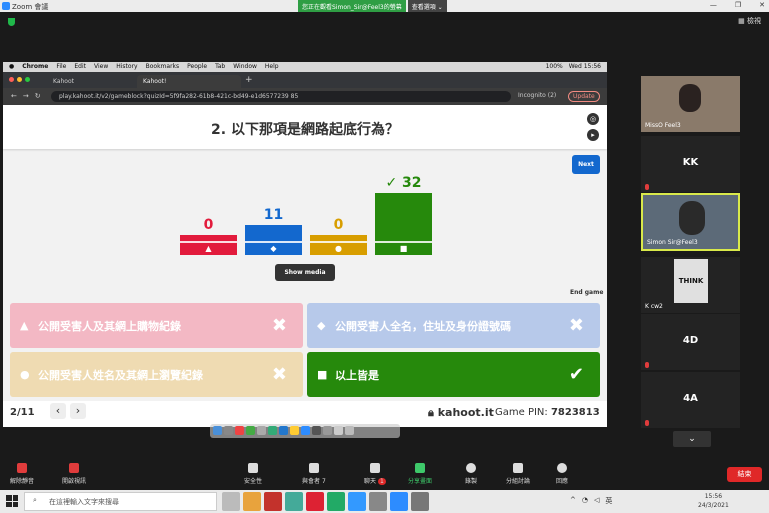 Image resolution: width=769 pixels, height=513 pixels. I want to click on view-button: ▦ 檢視, so click(749, 21).